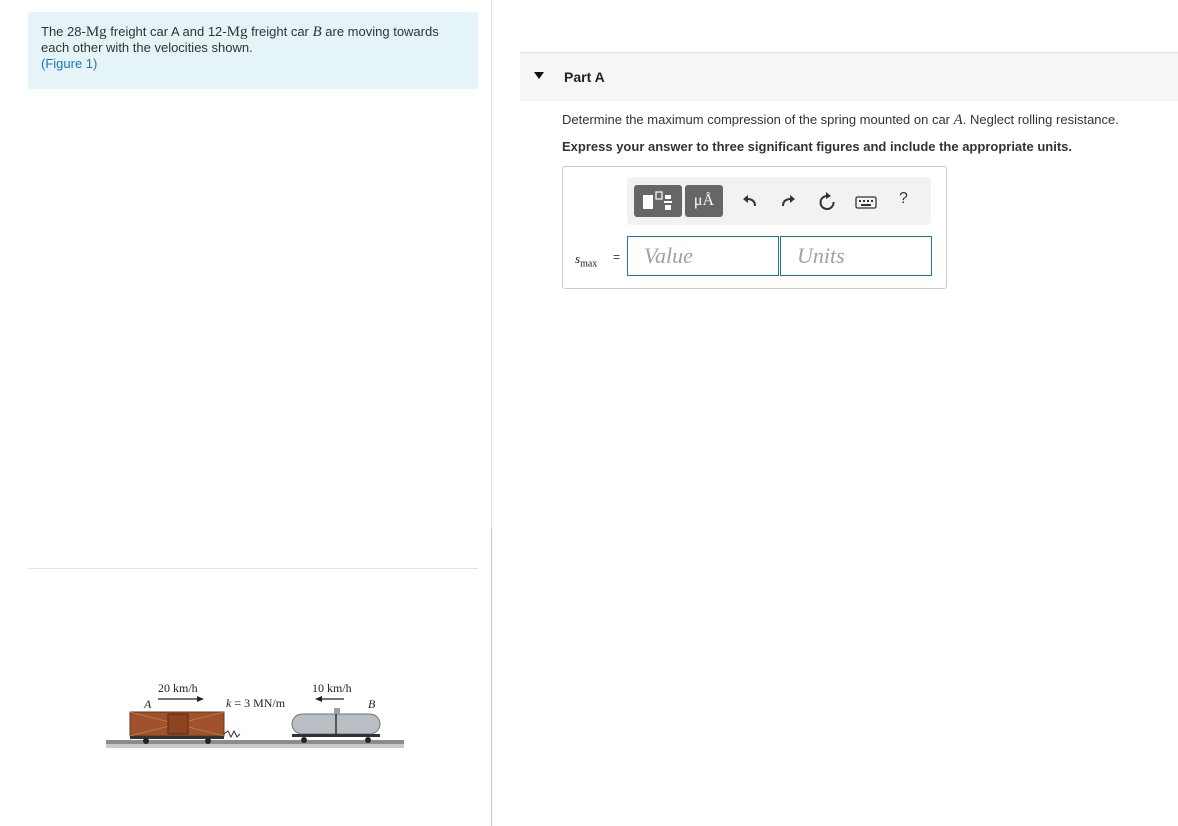 The image size is (1178, 826). I want to click on answer-box: μÅ ? smax = Value Units, so click(754, 227).